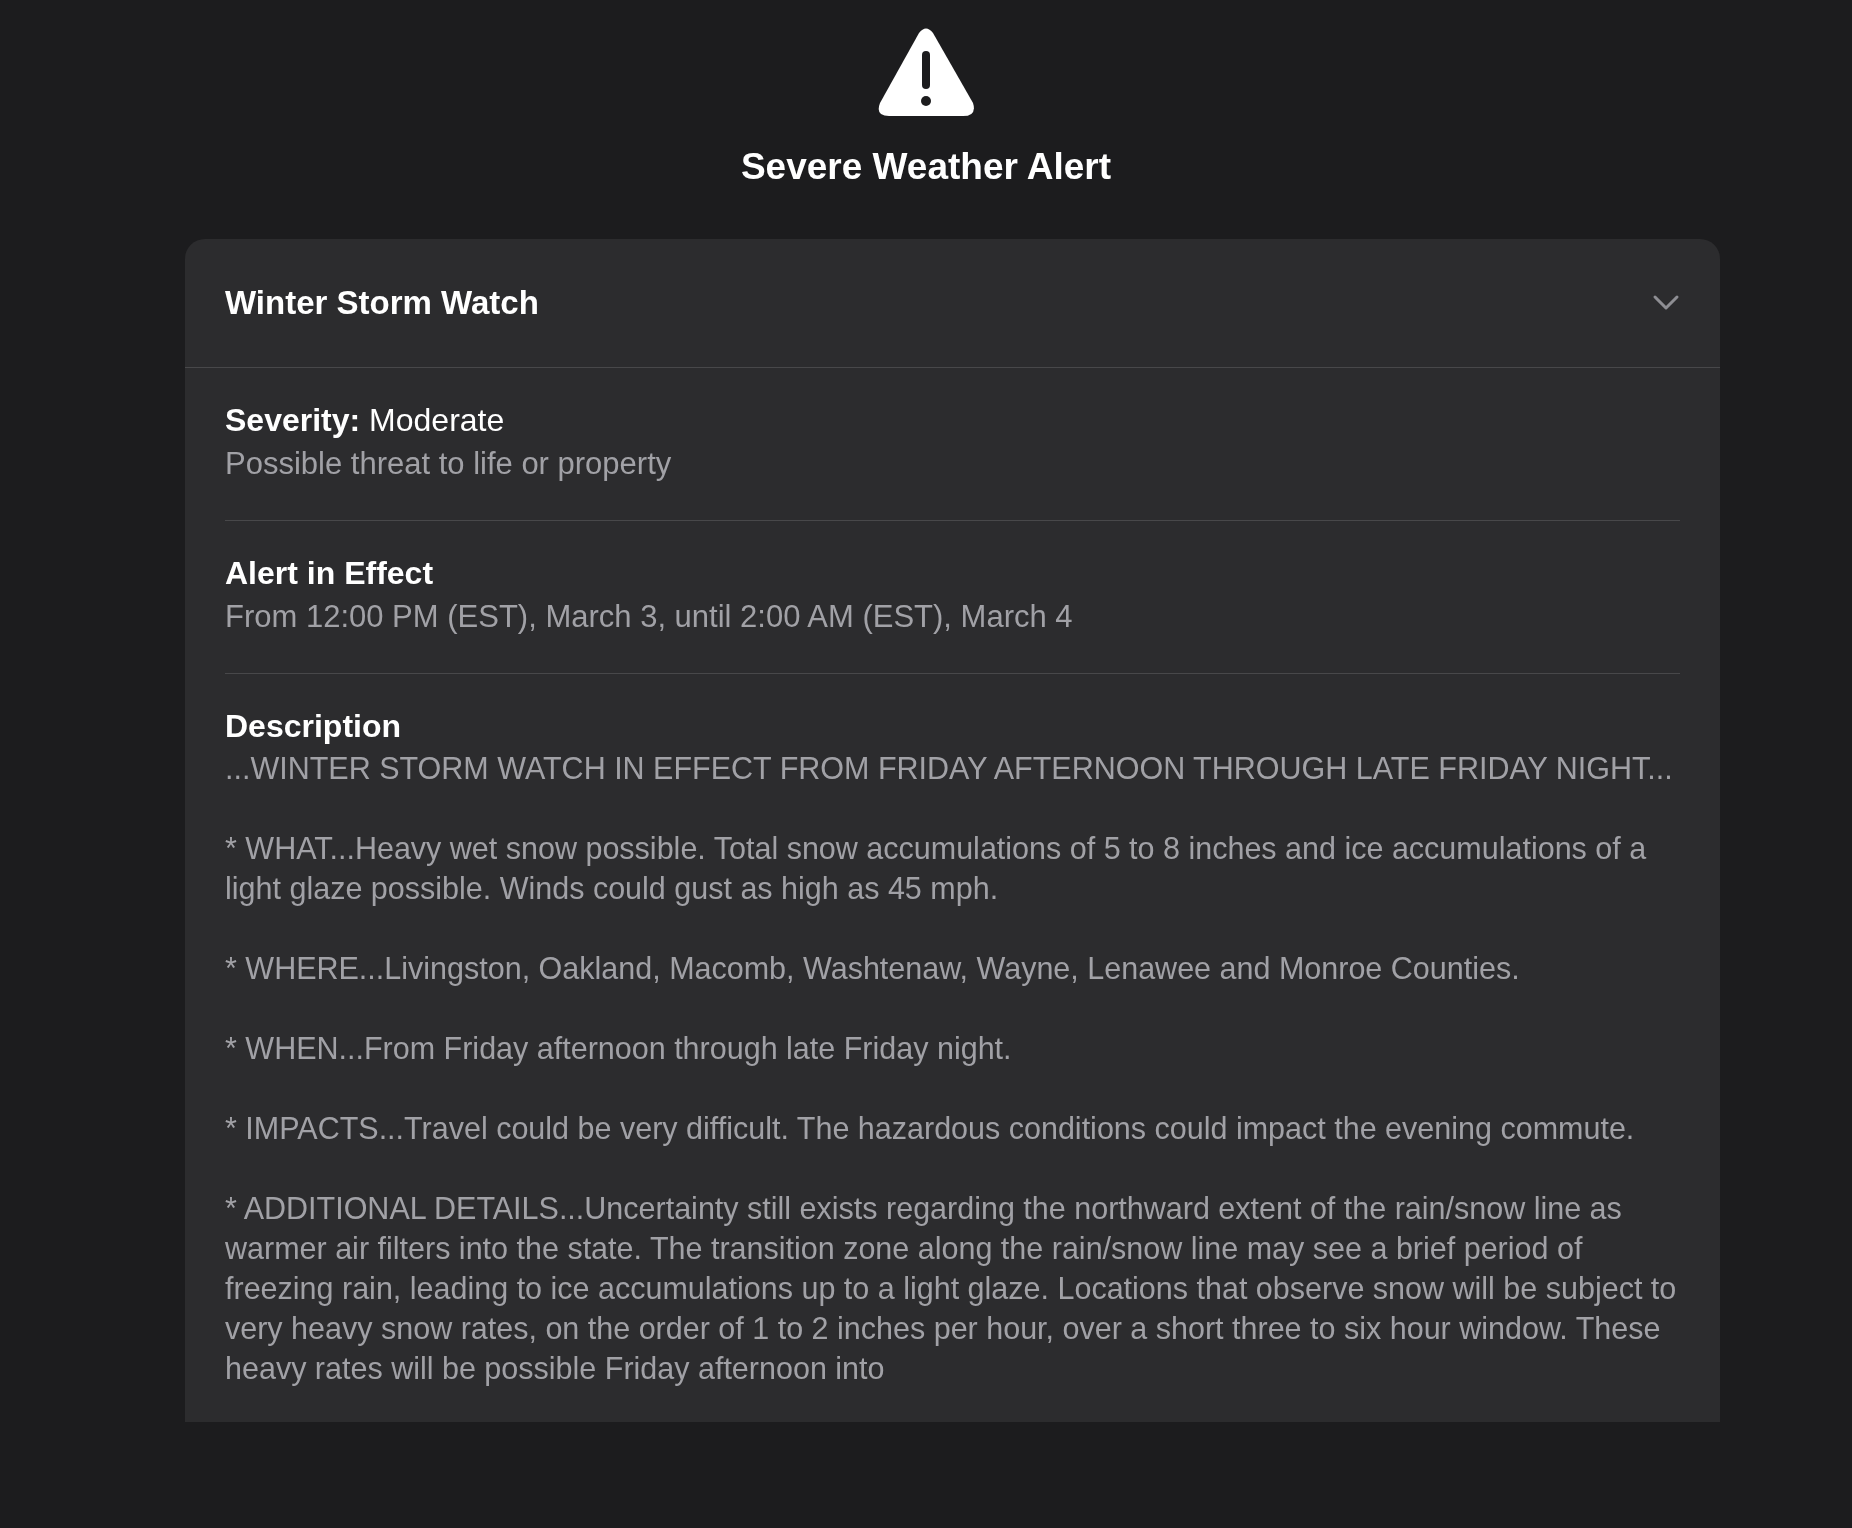 Image resolution: width=1852 pixels, height=1528 pixels. What do you see at coordinates (1666, 303) in the screenshot?
I see `chevron-down-icon` at bounding box center [1666, 303].